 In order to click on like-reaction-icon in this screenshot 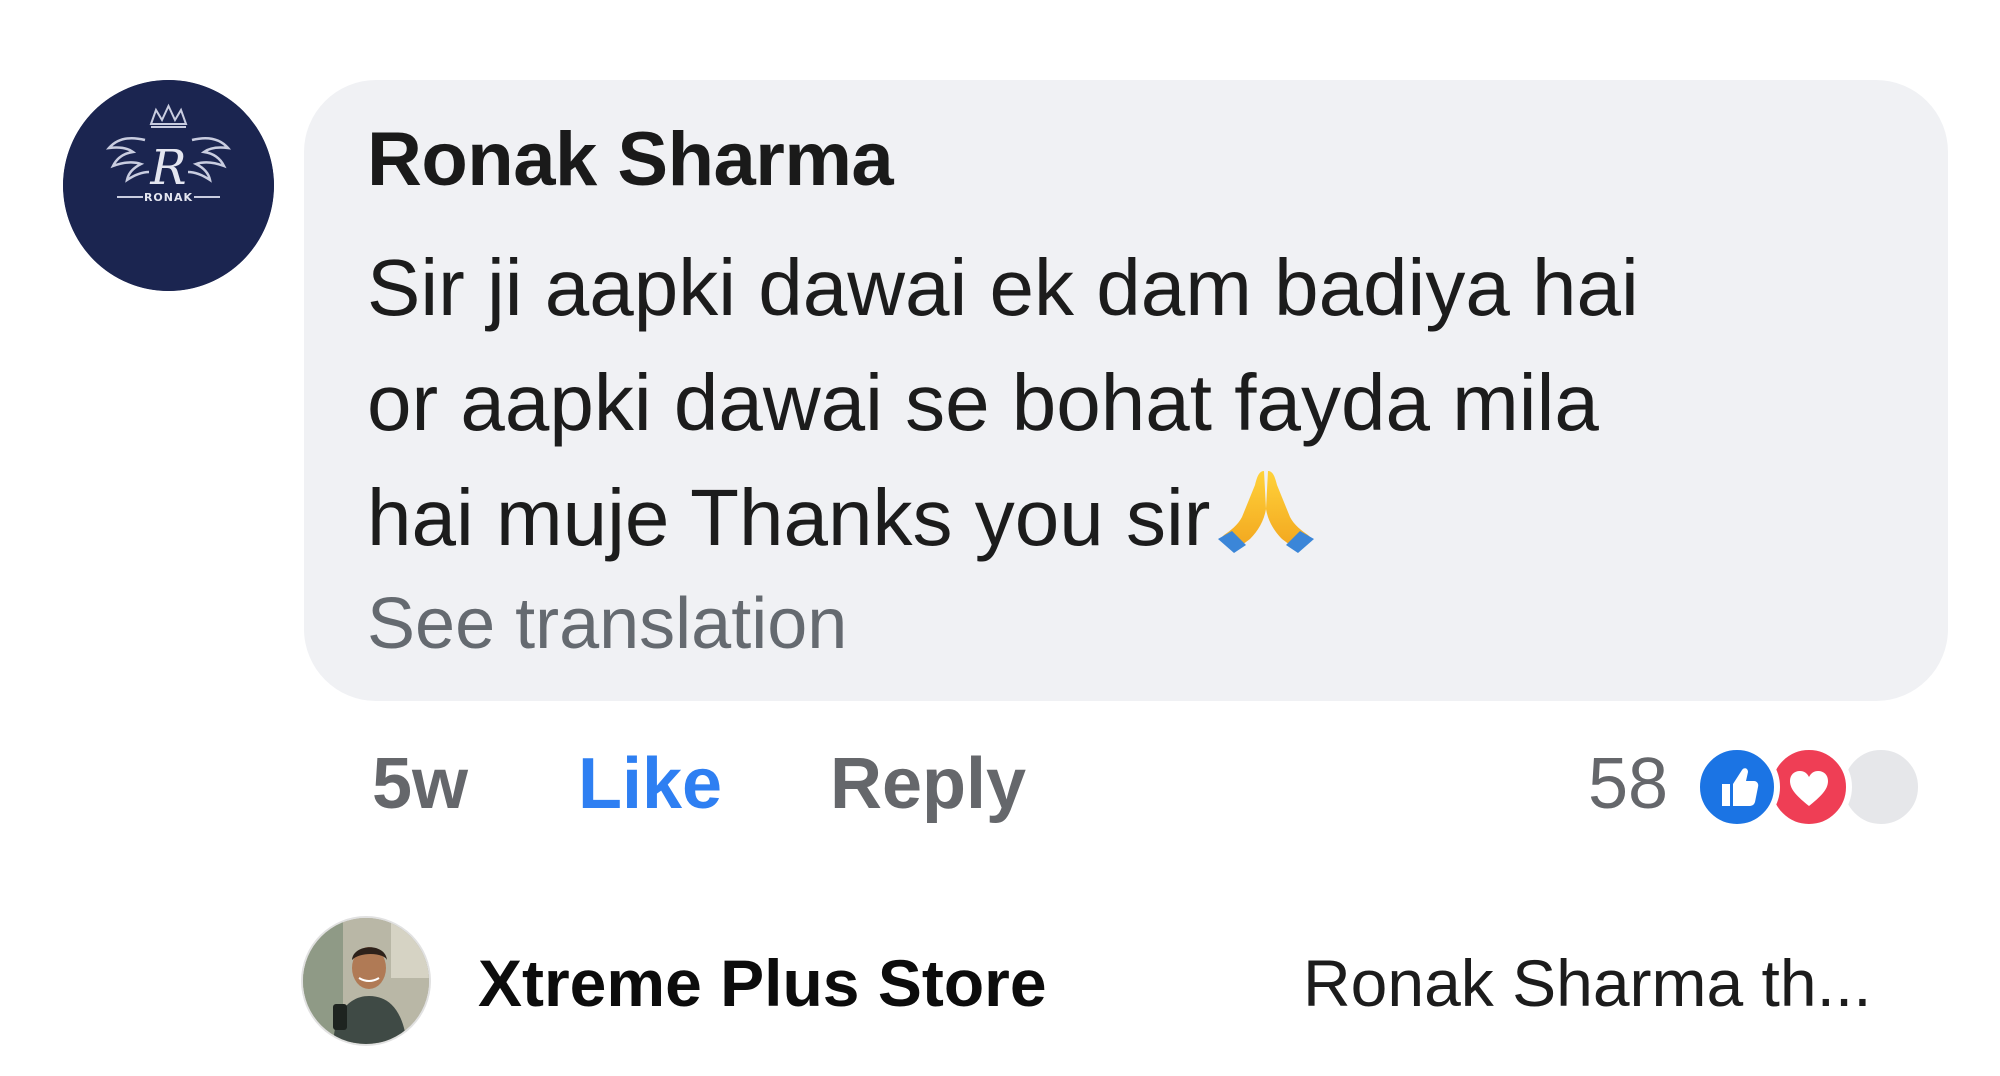, I will do `click(1737, 787)`.